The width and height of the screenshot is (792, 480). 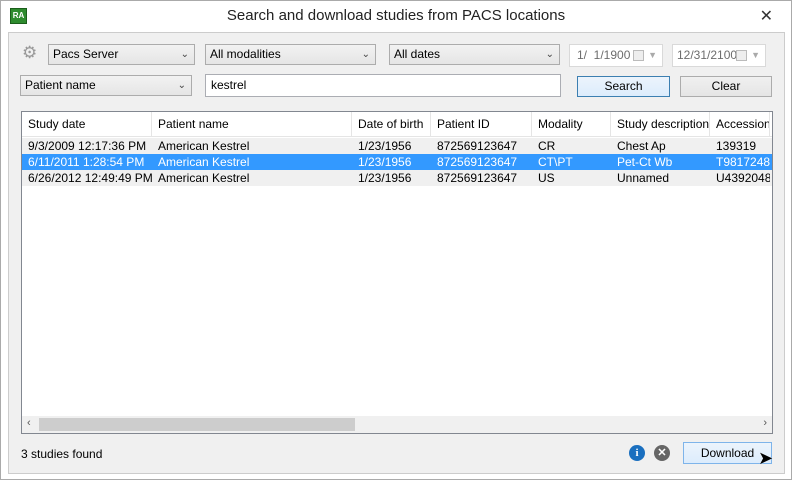 What do you see at coordinates (726, 86) in the screenshot?
I see `clear-button: Clear` at bounding box center [726, 86].